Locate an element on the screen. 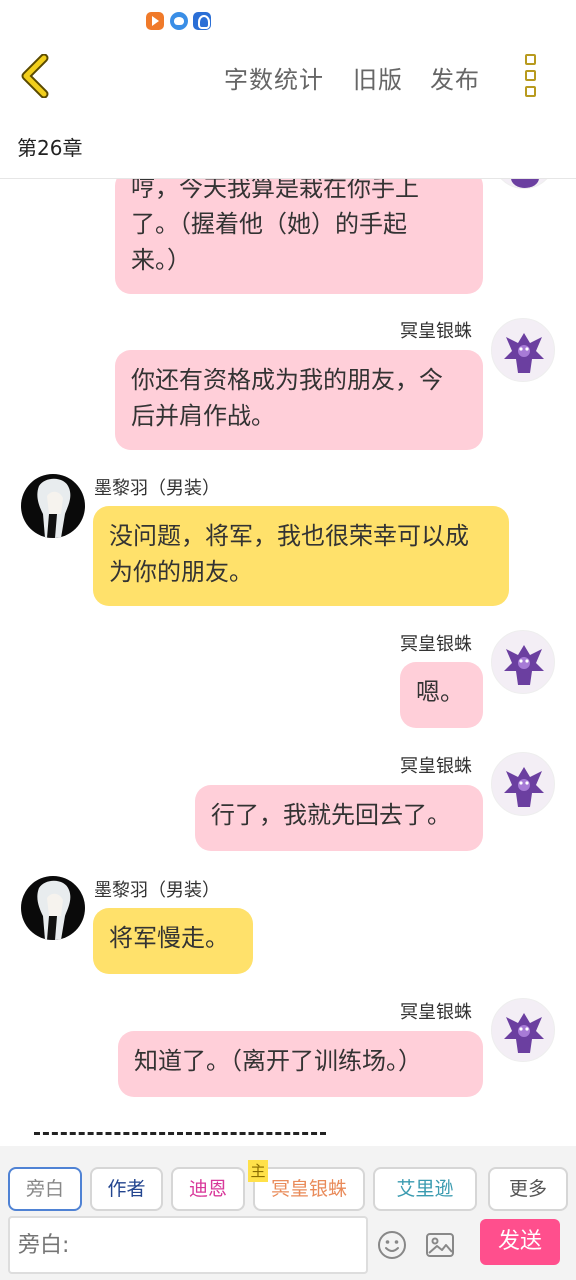  chevron-left-icon is located at coordinates (35, 76).